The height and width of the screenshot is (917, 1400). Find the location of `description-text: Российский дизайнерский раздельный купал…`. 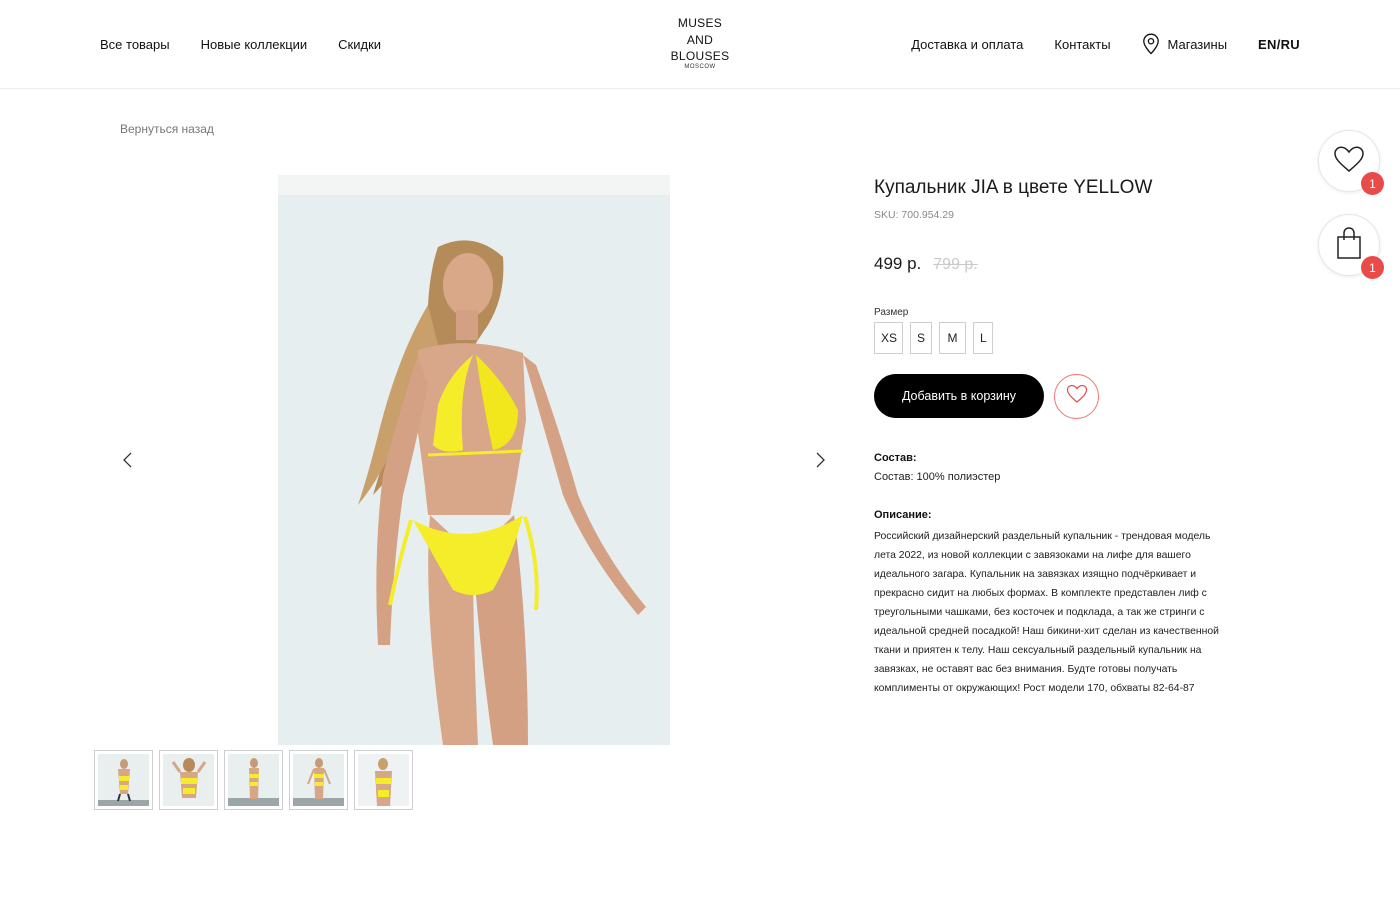

description-text: Российский дизайнерский раздельный купал… is located at coordinates (1046, 612).